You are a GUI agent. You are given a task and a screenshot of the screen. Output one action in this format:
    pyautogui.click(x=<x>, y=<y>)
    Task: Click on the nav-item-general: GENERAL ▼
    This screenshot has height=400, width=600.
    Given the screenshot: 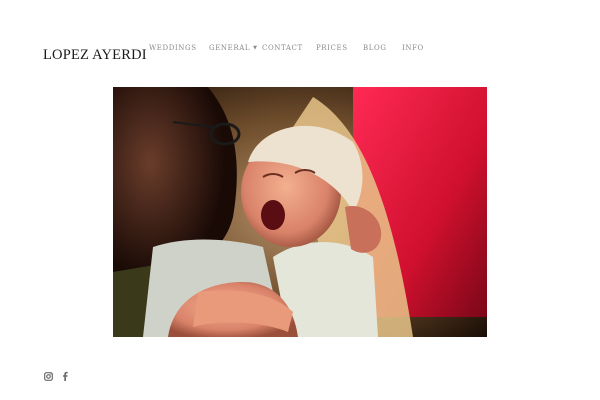 What is the action you would take?
    pyautogui.click(x=233, y=48)
    